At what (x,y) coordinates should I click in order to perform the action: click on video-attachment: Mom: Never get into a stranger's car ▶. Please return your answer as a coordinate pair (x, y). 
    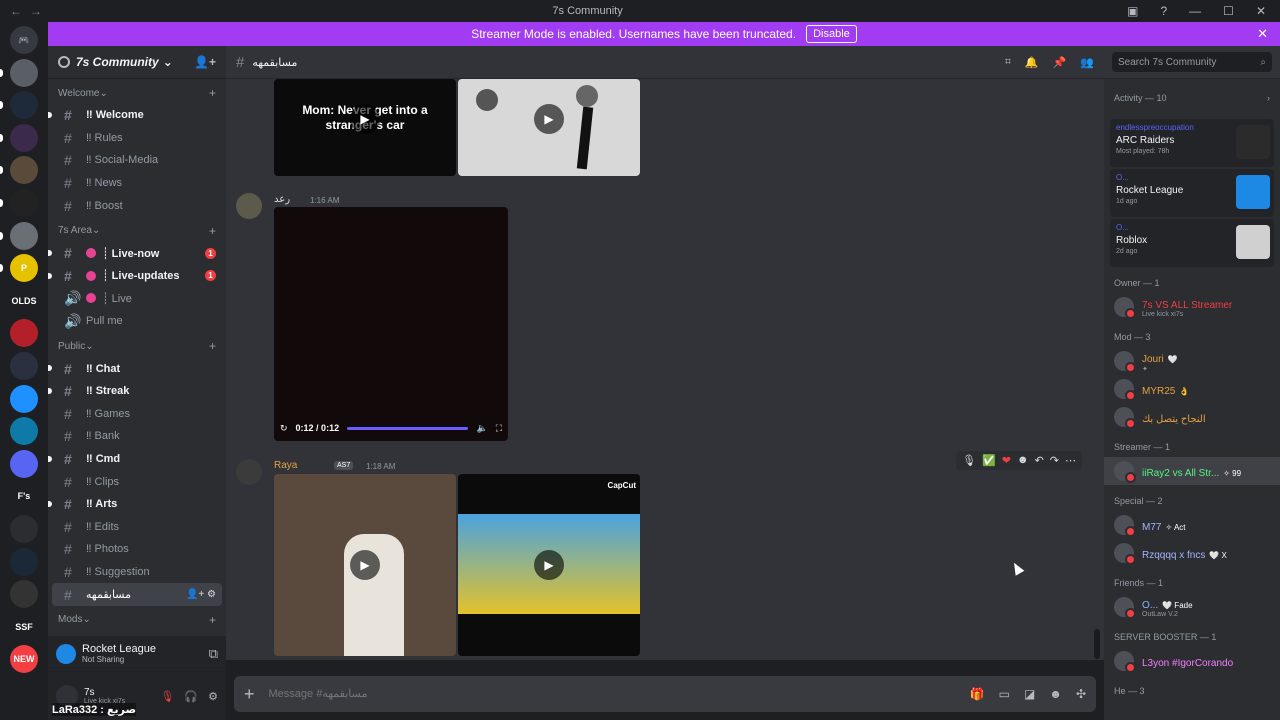
    Looking at the image, I should click on (365, 127).